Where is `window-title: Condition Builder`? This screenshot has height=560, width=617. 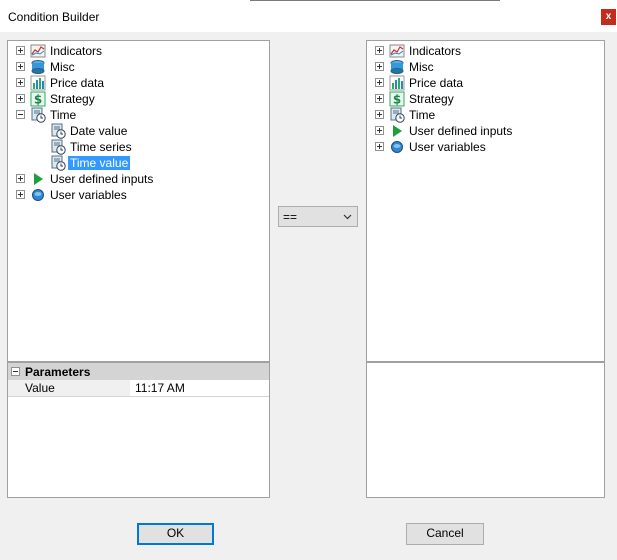
window-title: Condition Builder is located at coordinates (54, 17).